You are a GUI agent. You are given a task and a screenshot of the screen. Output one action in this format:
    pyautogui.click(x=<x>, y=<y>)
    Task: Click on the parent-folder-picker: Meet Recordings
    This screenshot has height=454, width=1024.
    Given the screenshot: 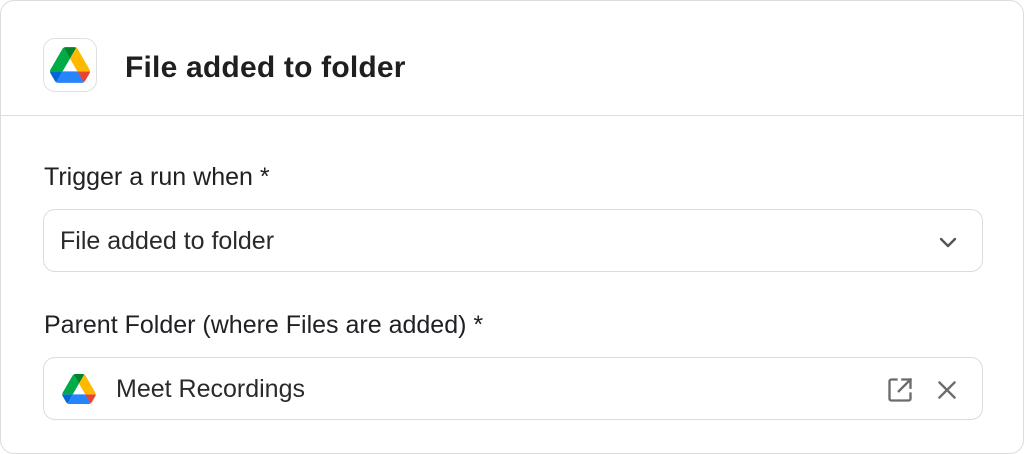 What is the action you would take?
    pyautogui.click(x=513, y=388)
    